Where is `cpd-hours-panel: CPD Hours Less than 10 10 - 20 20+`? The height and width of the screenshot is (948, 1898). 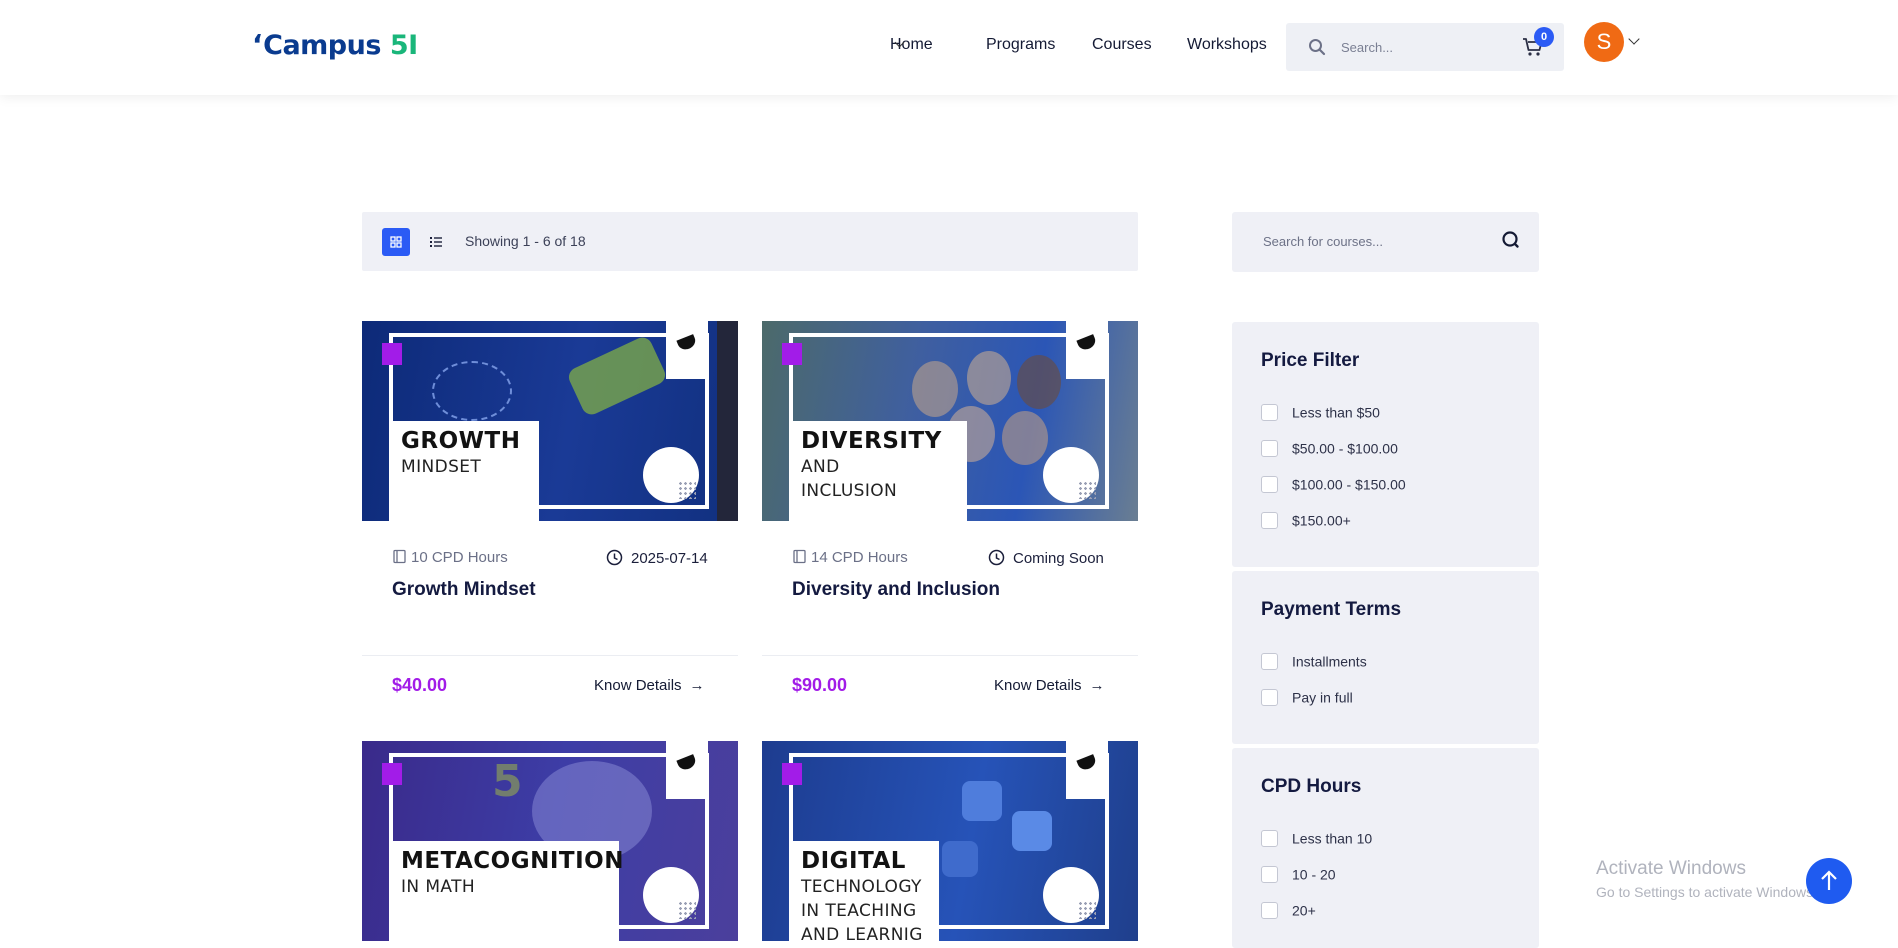
cpd-hours-panel: CPD Hours Less than 10 10 - 20 20+ is located at coordinates (1385, 848).